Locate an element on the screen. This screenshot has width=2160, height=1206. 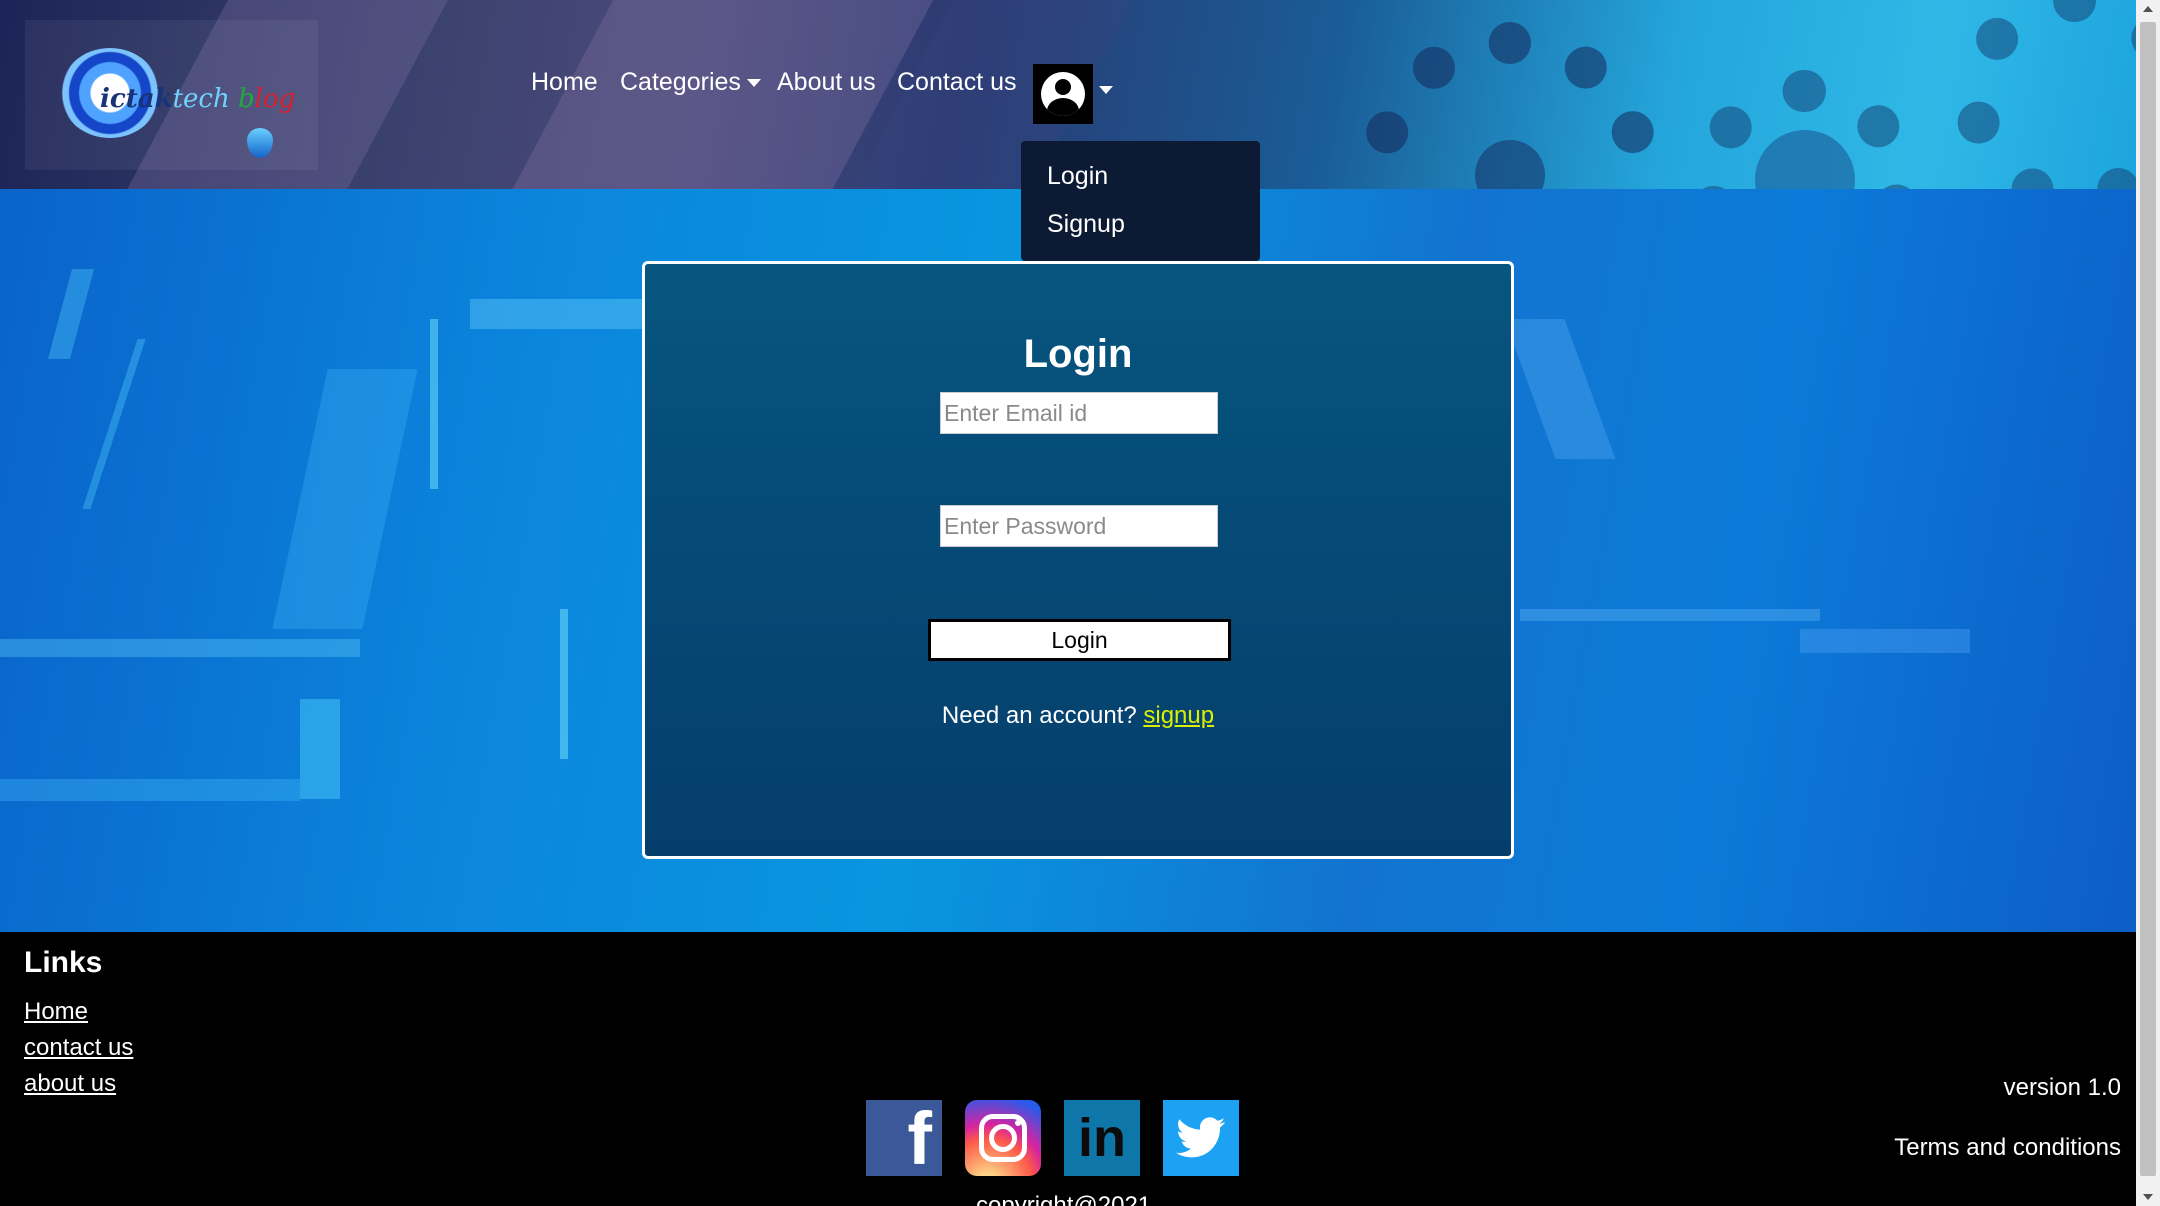
twitter-icon is located at coordinates (1201, 1138).